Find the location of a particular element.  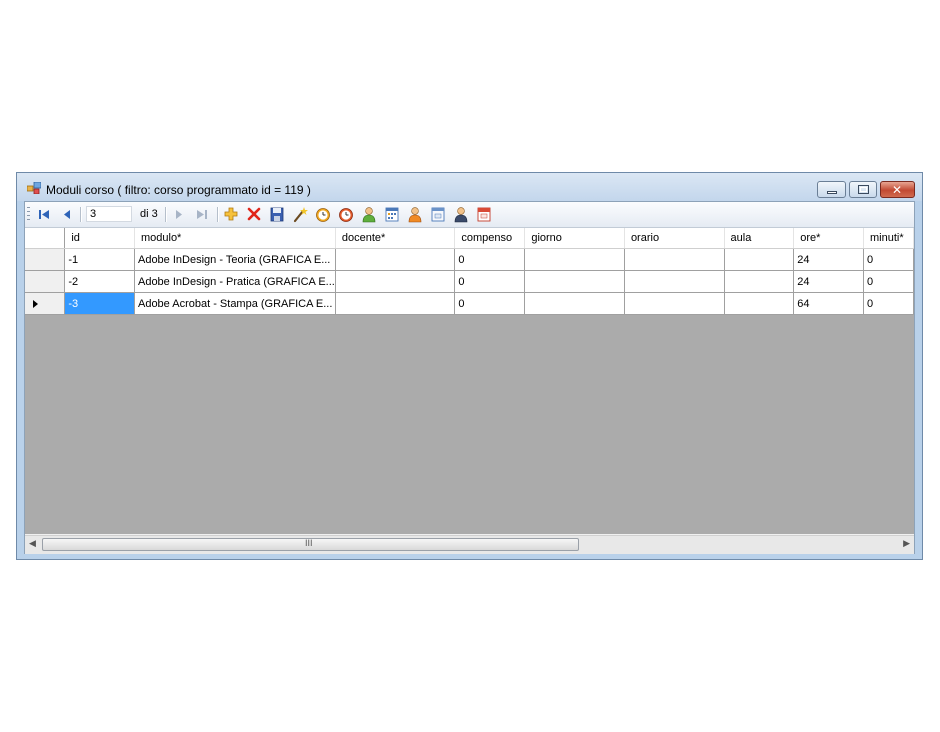

cell-id-selected: -3 is located at coordinates (99, 303).